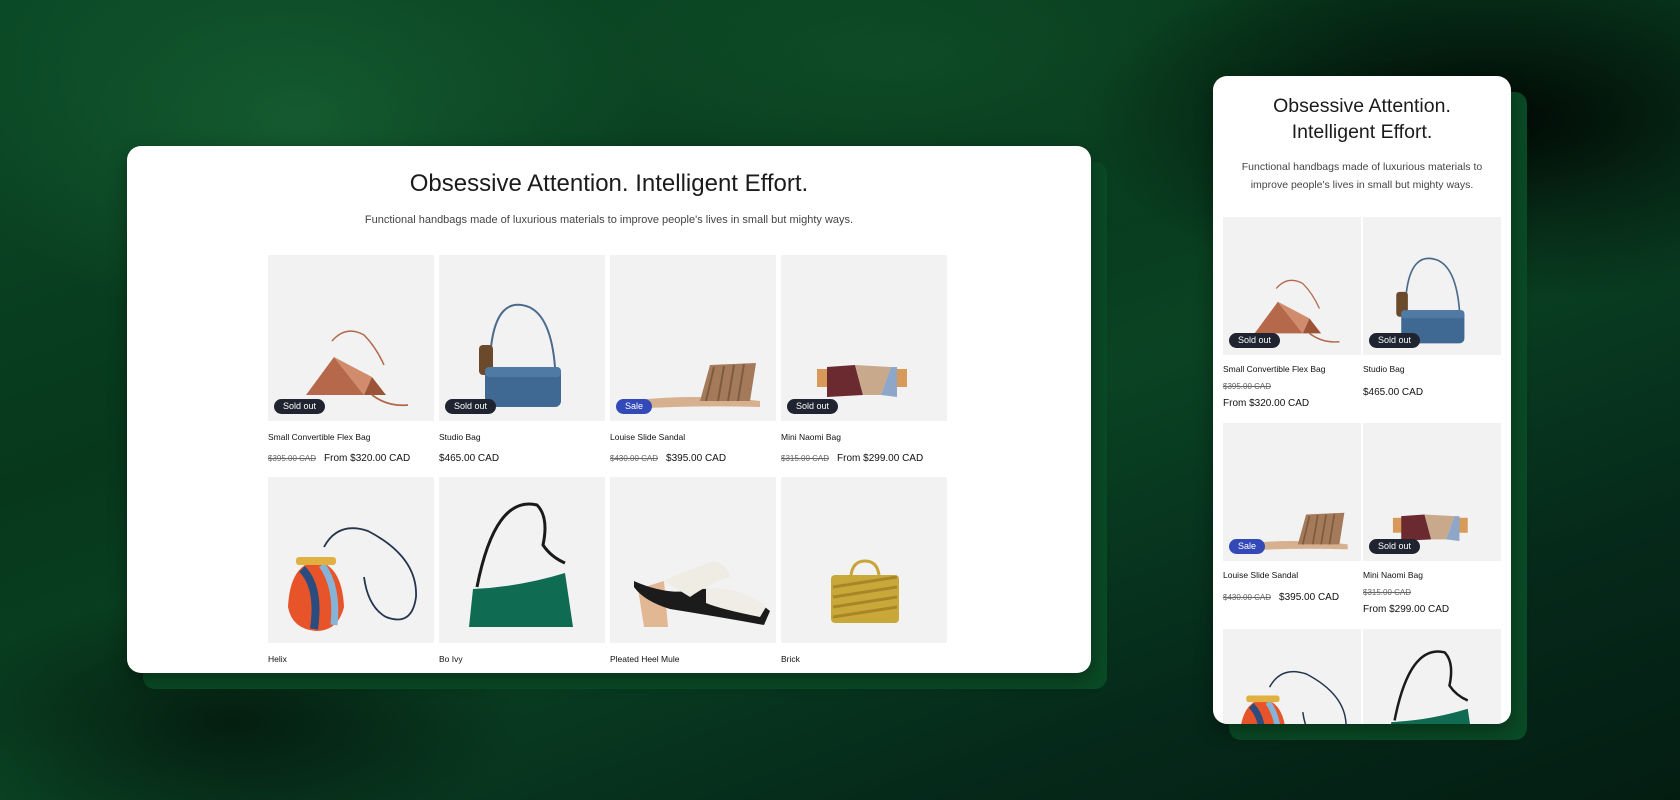  What do you see at coordinates (357, 368) in the screenshot?
I see `flex-bag-icon` at bounding box center [357, 368].